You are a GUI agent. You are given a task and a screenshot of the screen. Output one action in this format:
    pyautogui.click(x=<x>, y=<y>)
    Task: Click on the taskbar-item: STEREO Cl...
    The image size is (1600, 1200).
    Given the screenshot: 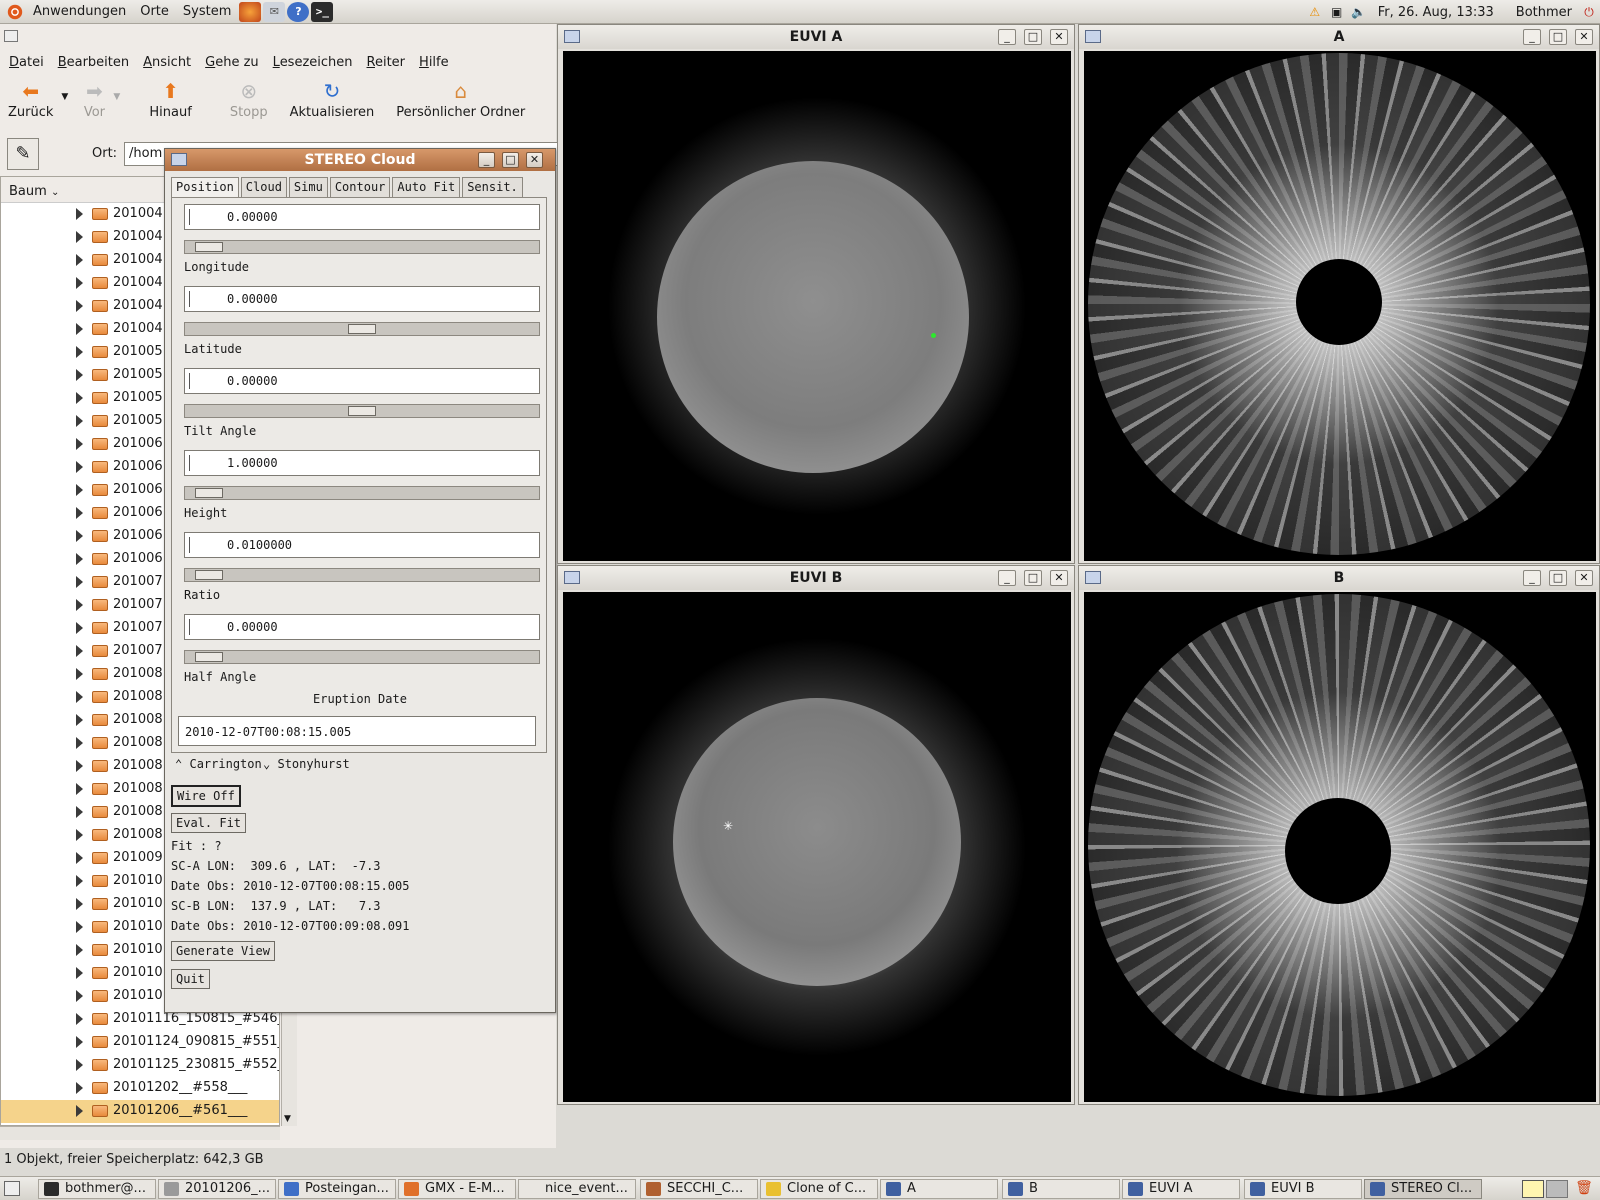 What is the action you would take?
    pyautogui.click(x=1423, y=1189)
    